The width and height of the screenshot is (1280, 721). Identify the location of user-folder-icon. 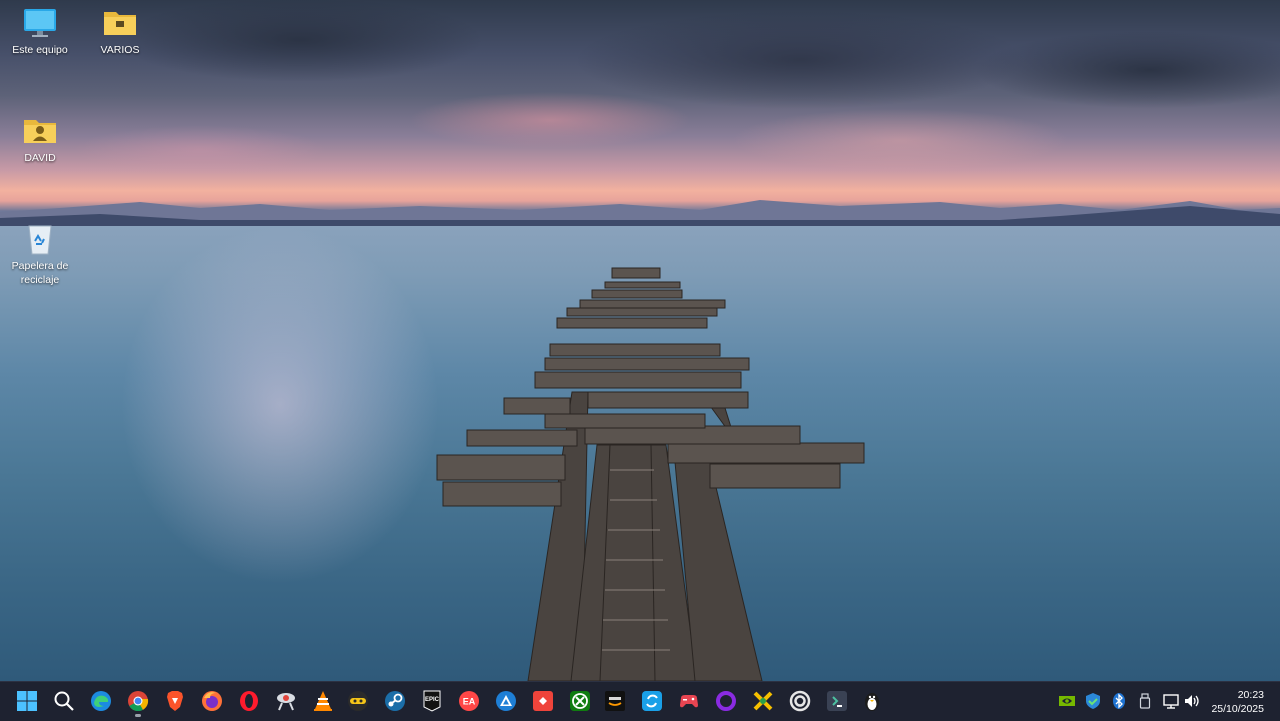
(40, 131).